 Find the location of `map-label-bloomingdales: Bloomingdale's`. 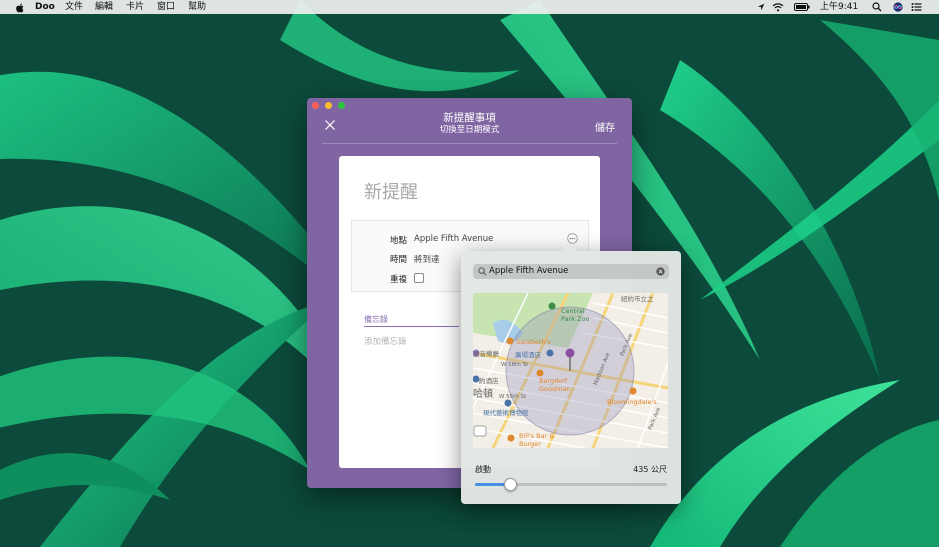

map-label-bloomingdales: Bloomingdale's is located at coordinates (632, 402).